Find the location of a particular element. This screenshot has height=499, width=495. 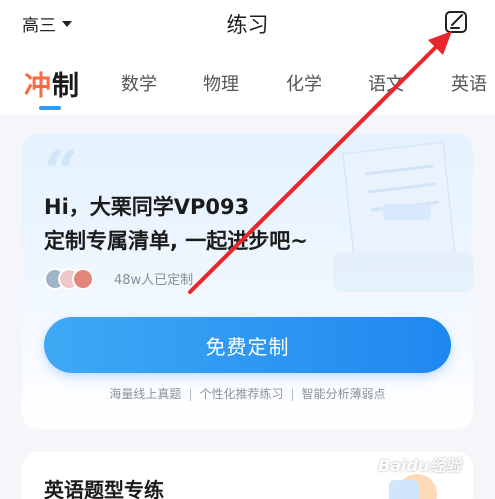

tab-chinese: 语文 is located at coordinates (386, 83).